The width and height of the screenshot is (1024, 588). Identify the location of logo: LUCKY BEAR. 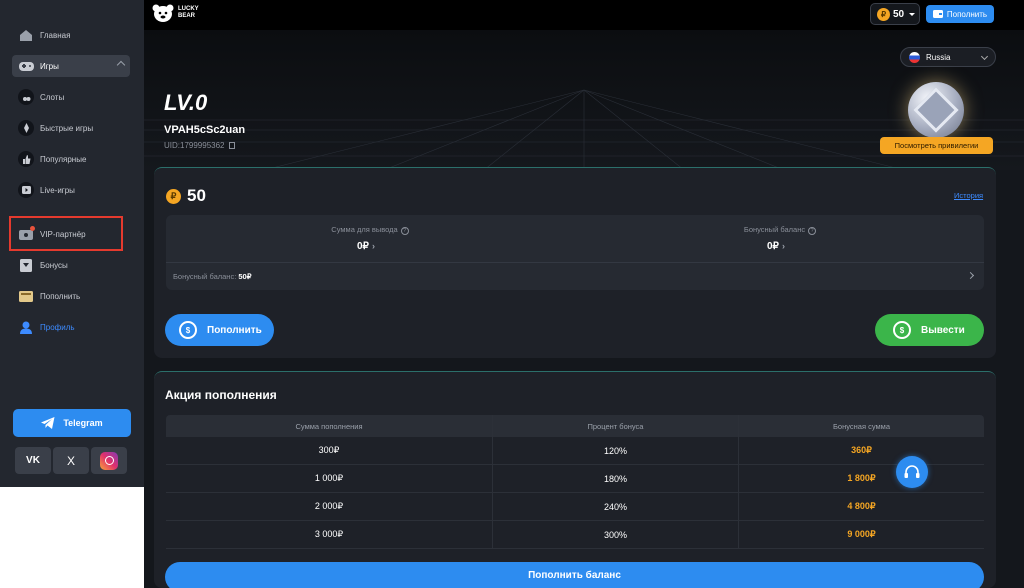
(175, 13).